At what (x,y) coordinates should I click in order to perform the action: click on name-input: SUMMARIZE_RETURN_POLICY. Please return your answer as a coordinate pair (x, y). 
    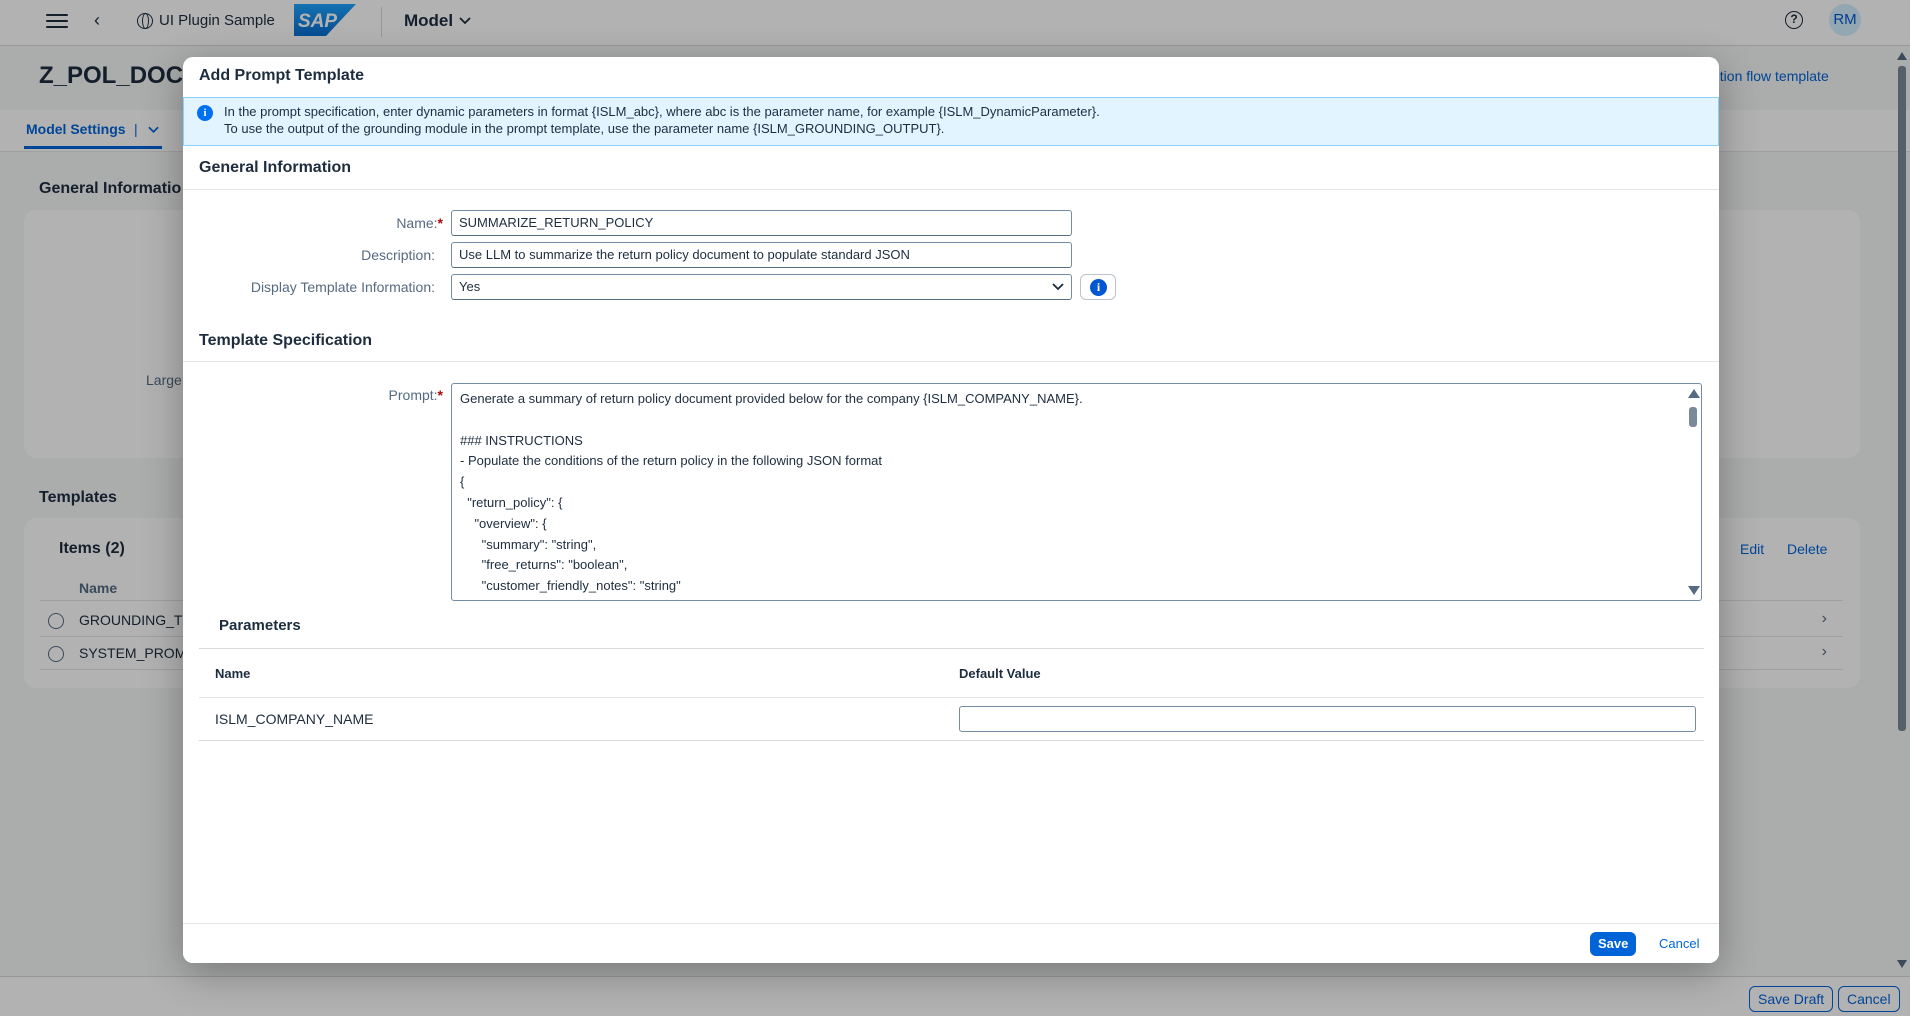
    Looking at the image, I should click on (761, 223).